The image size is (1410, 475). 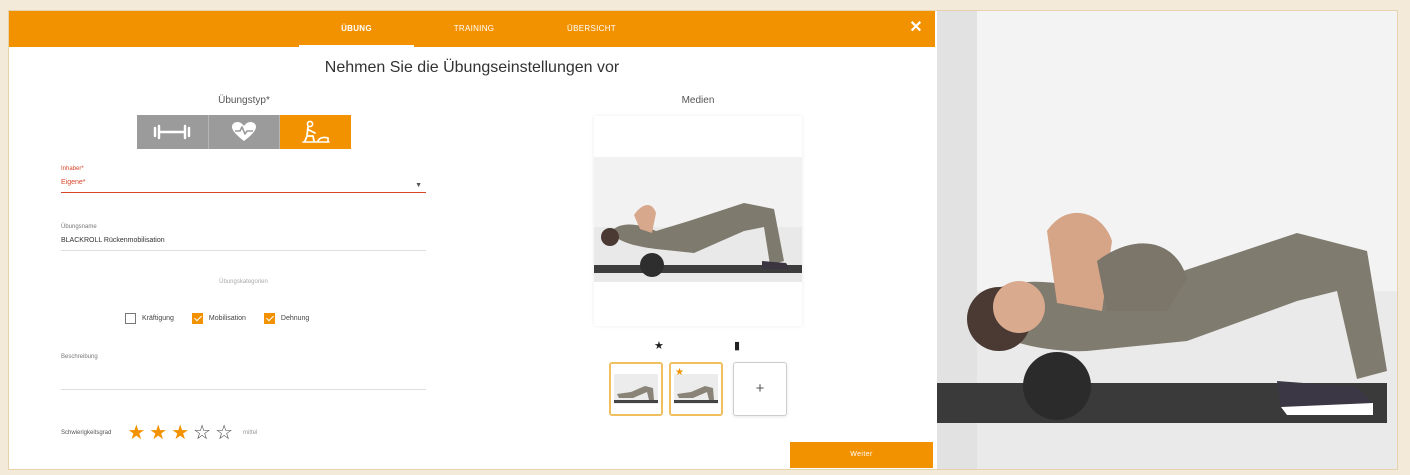 What do you see at coordinates (197, 318) in the screenshot?
I see `checkbox-mobilization` at bounding box center [197, 318].